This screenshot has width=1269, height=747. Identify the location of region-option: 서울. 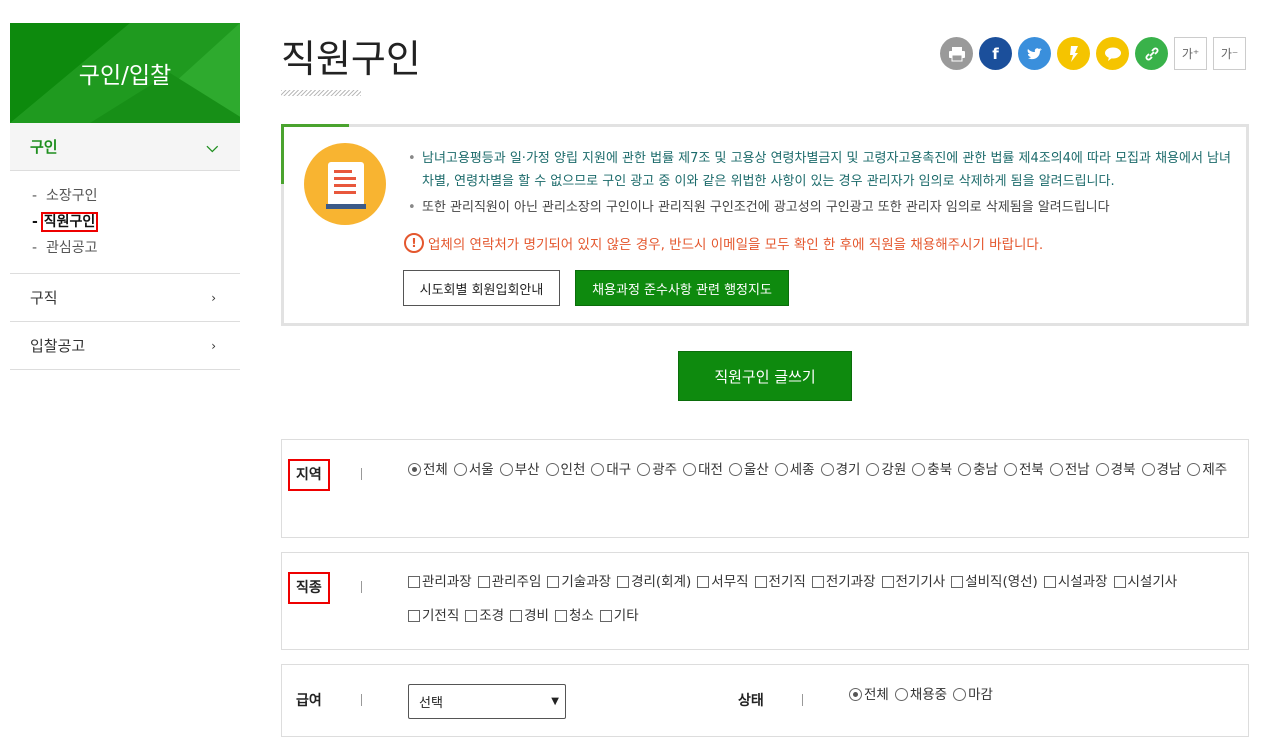
(473, 470).